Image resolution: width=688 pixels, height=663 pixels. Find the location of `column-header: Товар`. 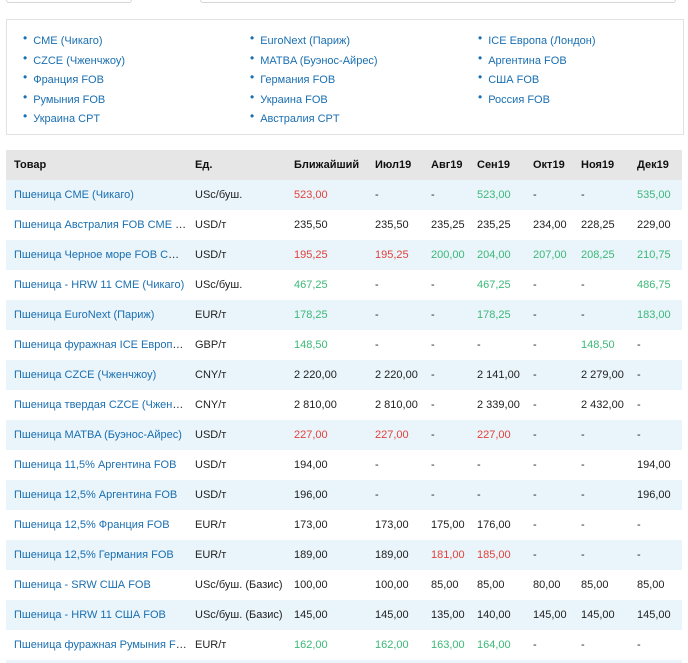

column-header: Товар is located at coordinates (96, 165).